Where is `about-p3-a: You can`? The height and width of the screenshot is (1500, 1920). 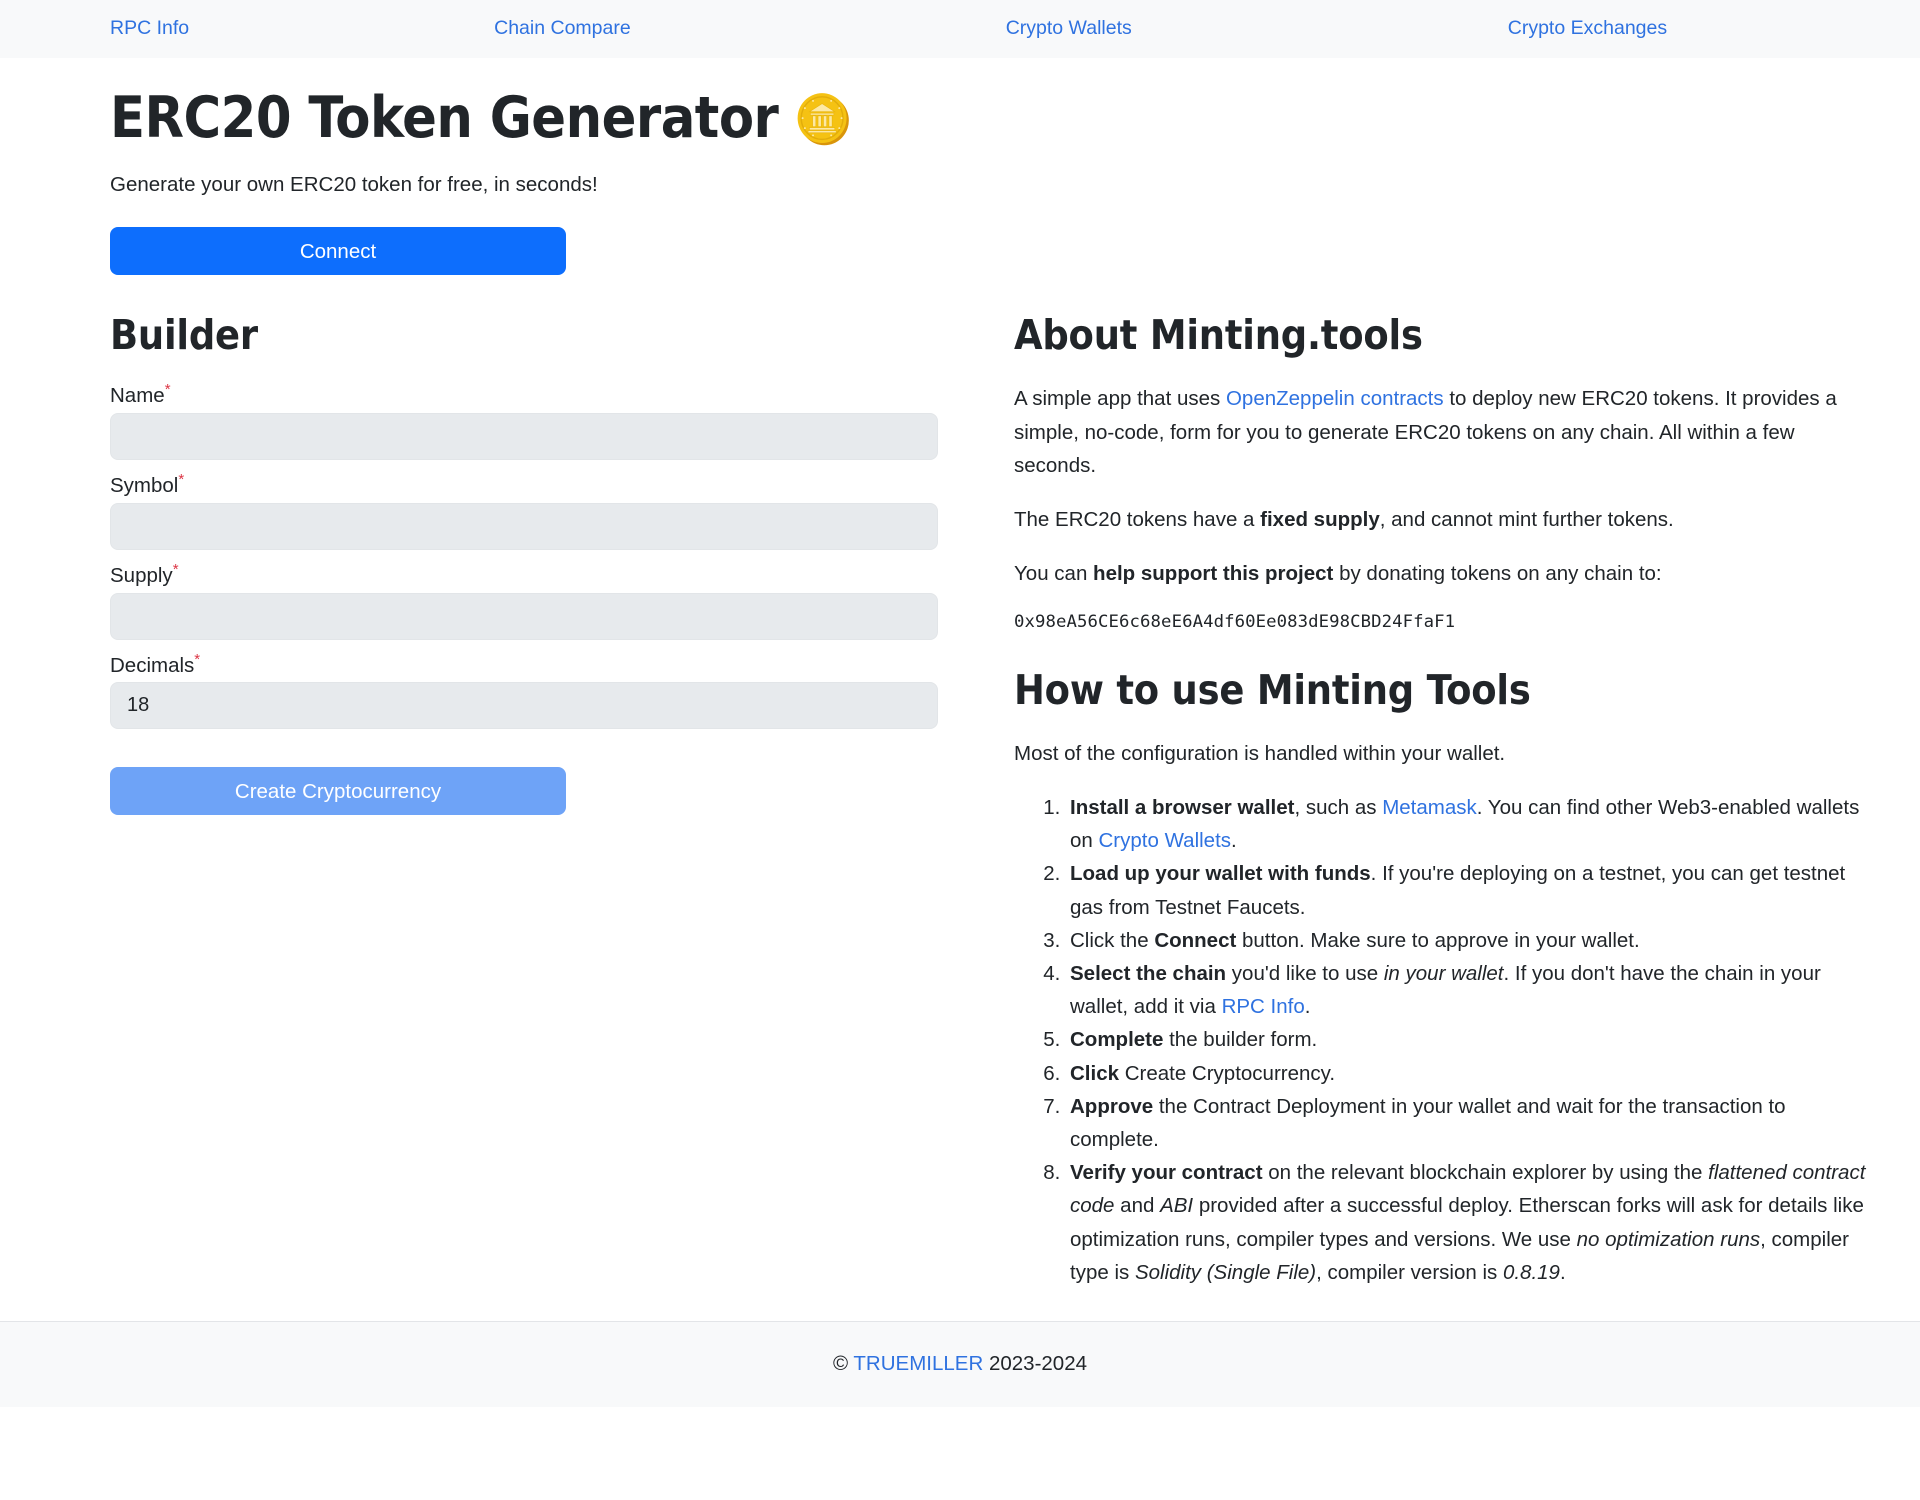
about-p3-a: You can is located at coordinates (1054, 574).